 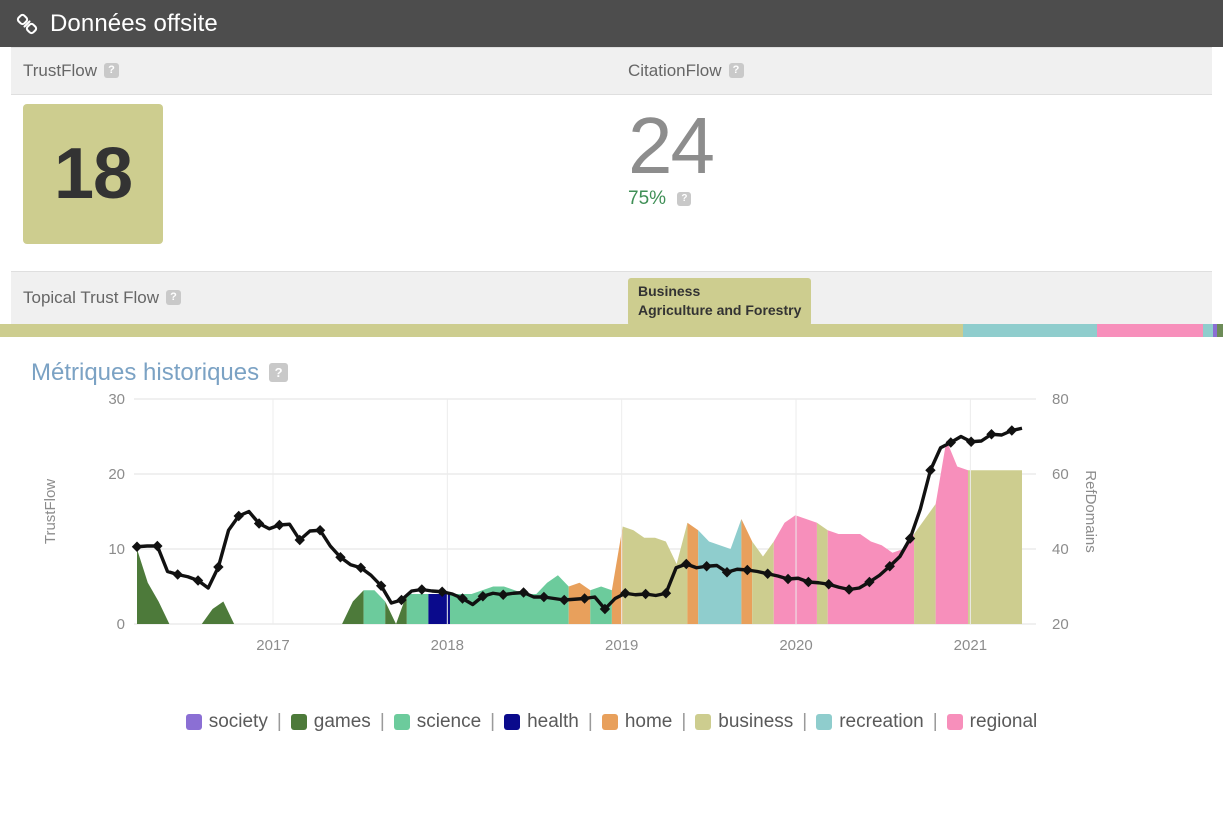 What do you see at coordinates (621, 645) in the screenshot?
I see `x-axis-tick-label: 2019` at bounding box center [621, 645].